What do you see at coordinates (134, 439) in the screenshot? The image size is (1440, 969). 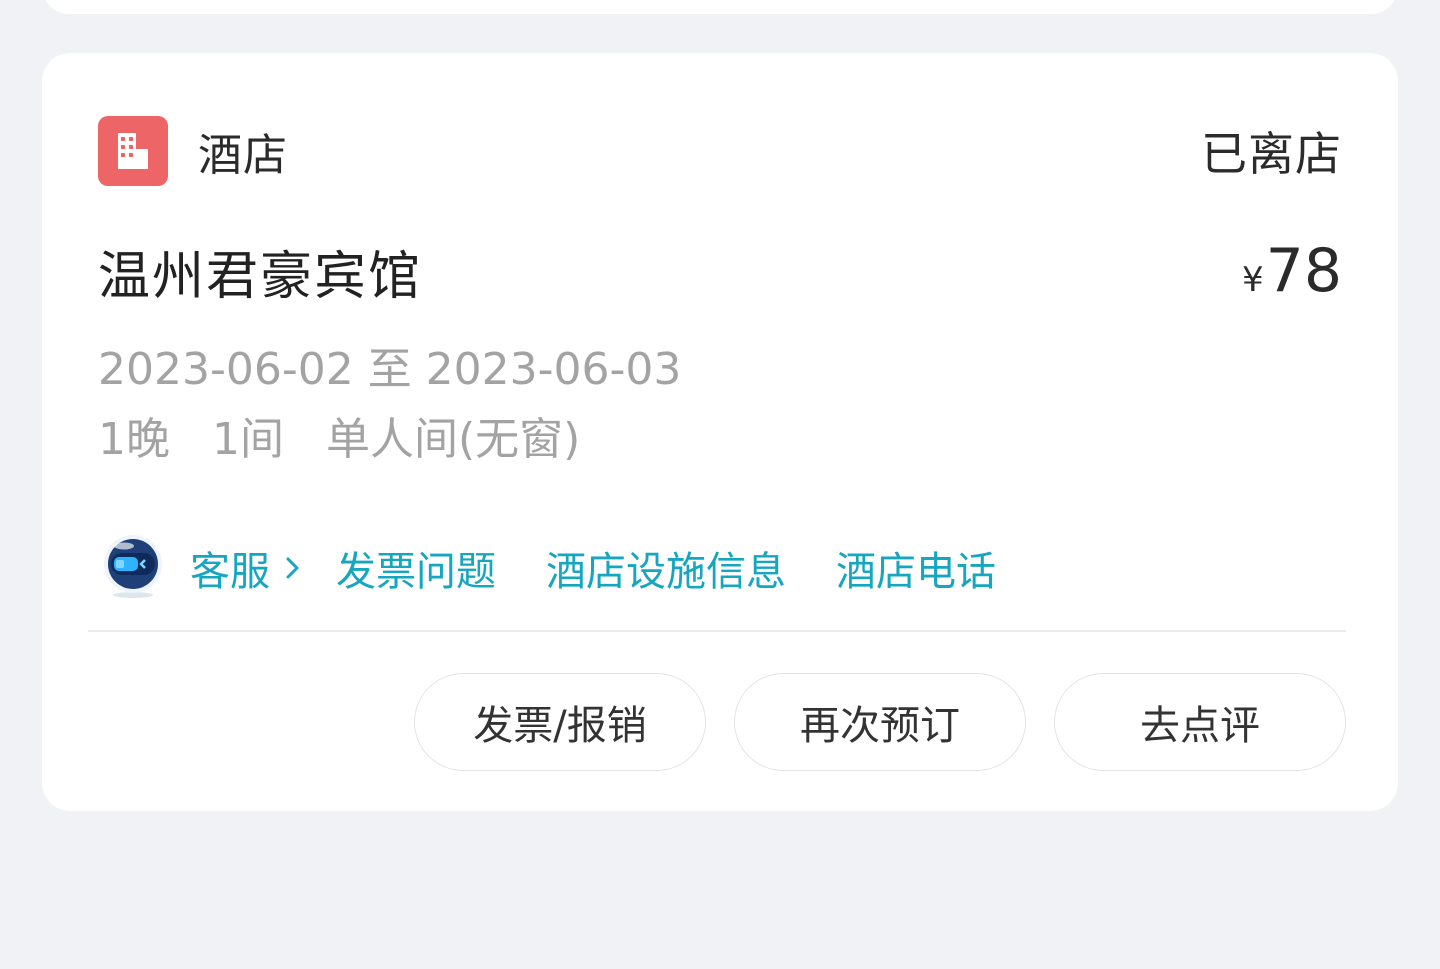 I see `nights-count: 1晚` at bounding box center [134, 439].